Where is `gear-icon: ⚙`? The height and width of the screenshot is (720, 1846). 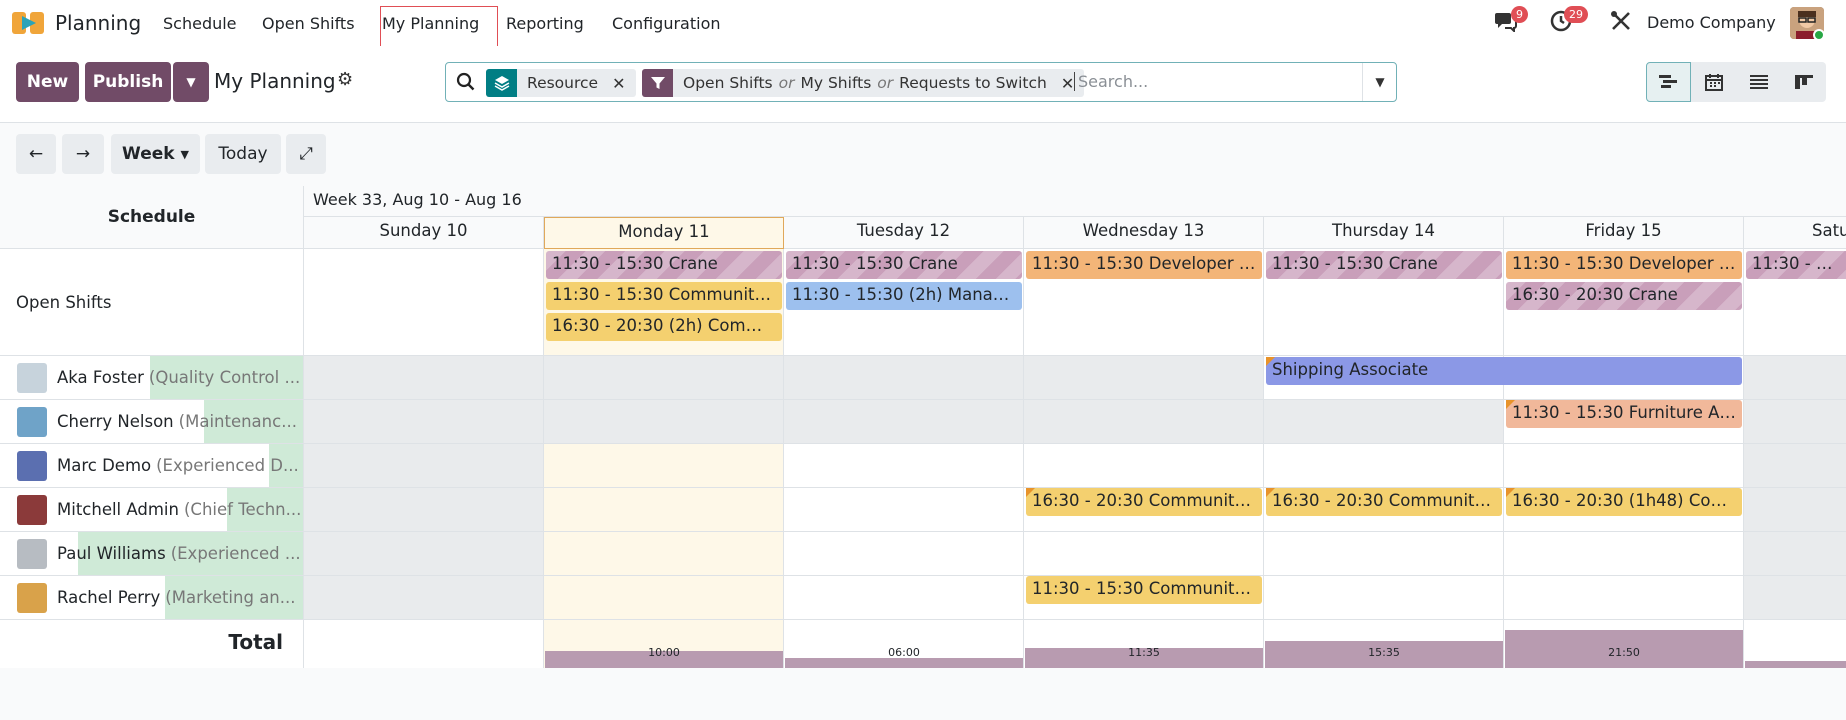
gear-icon: ⚙ is located at coordinates (345, 79).